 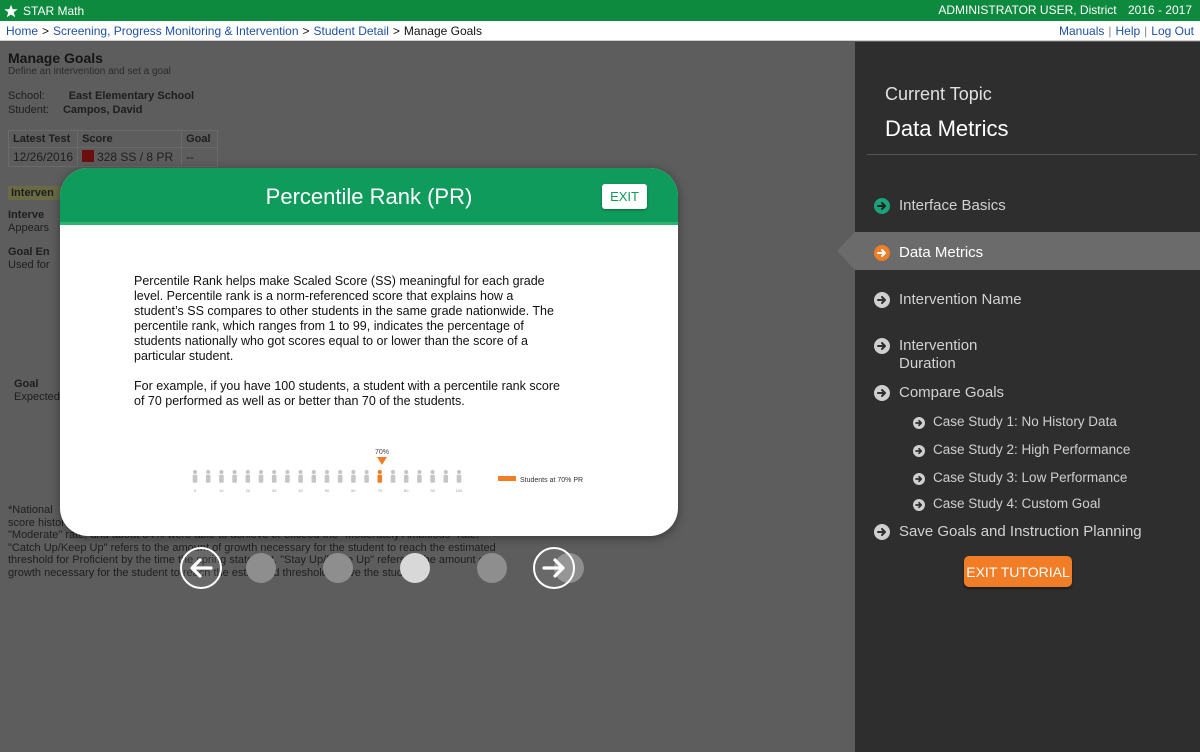 I want to click on topic-save-goals: Save Goals and Instruction Planning, so click(x=1008, y=531).